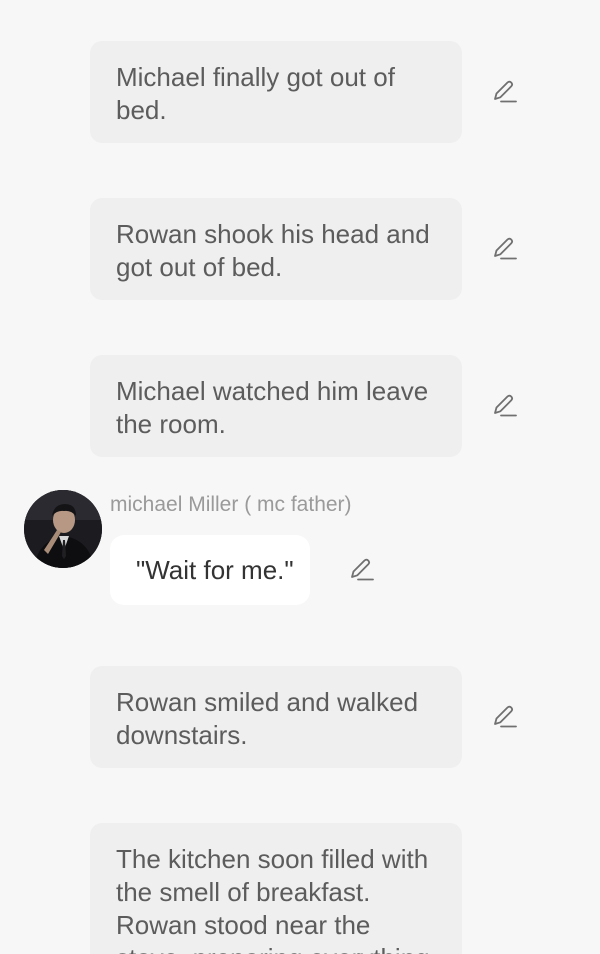  I want to click on narration-text: Rowan shook his head and got out of bed., so click(273, 250).